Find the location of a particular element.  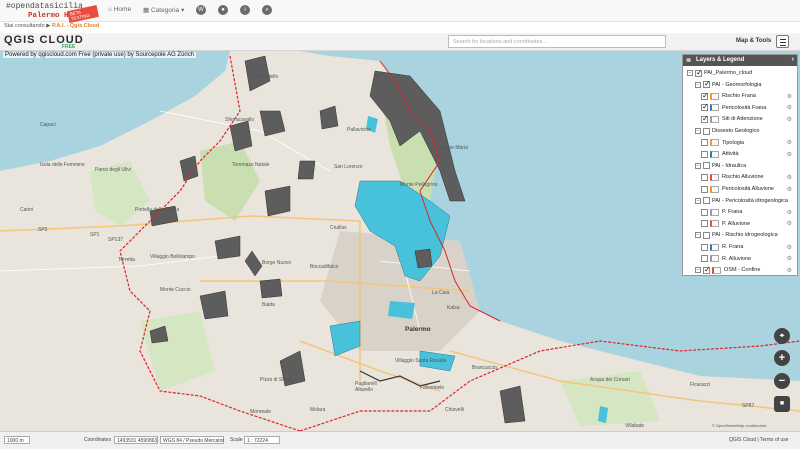

legend-layer-row: Attività ⚙ is located at coordinates (748, 154).